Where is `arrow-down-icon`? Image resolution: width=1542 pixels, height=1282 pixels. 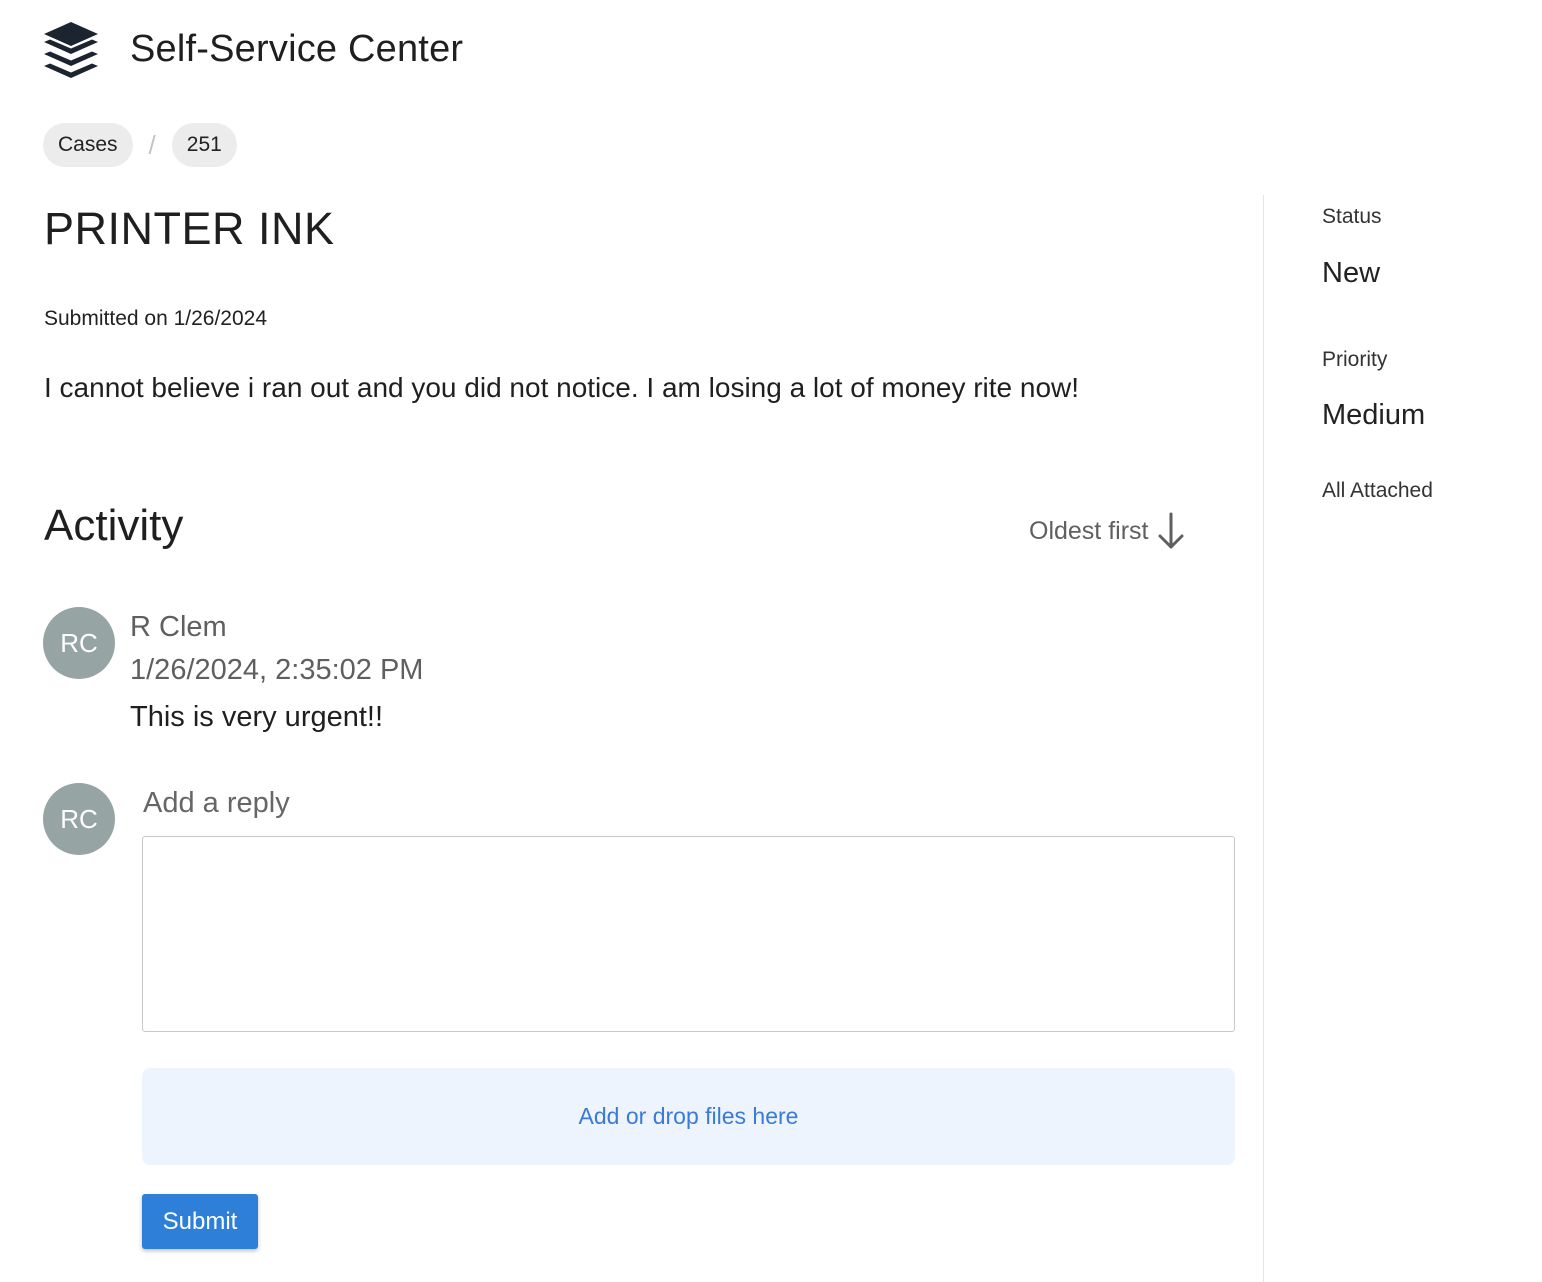
arrow-down-icon is located at coordinates (1171, 530).